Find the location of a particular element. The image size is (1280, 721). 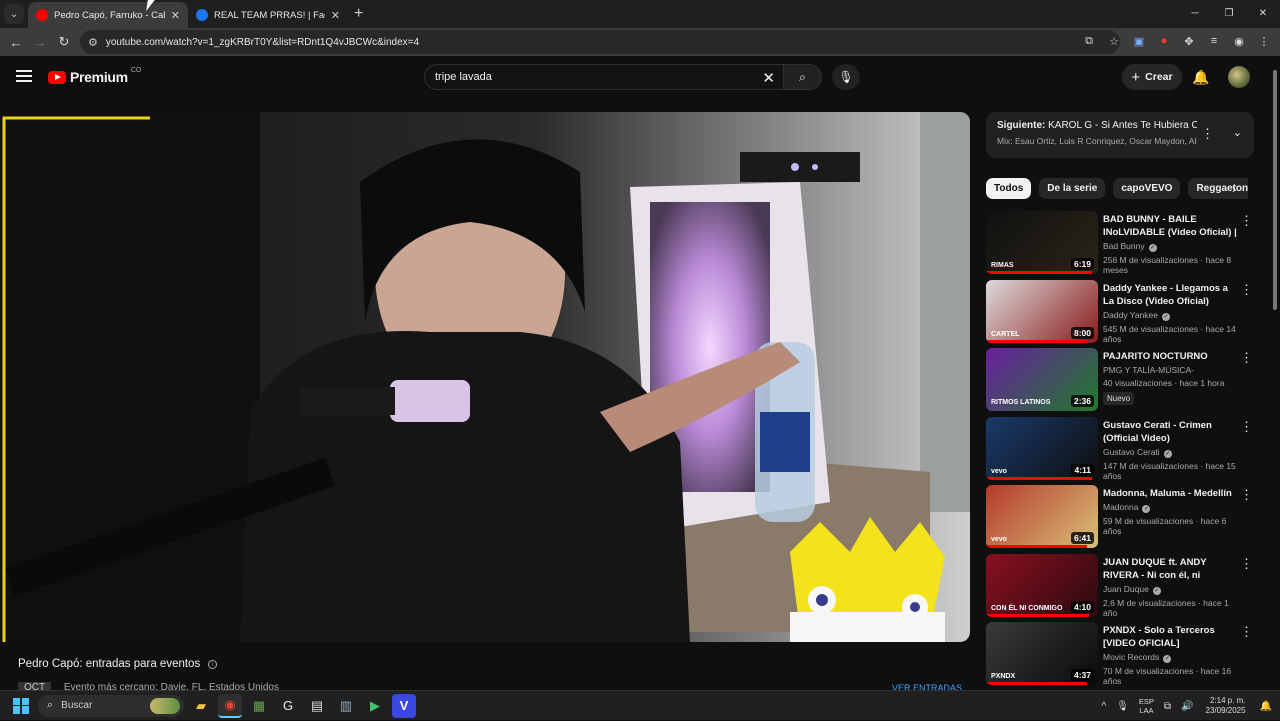

profile-icon: ◉ is located at coordinates (1239, 41).